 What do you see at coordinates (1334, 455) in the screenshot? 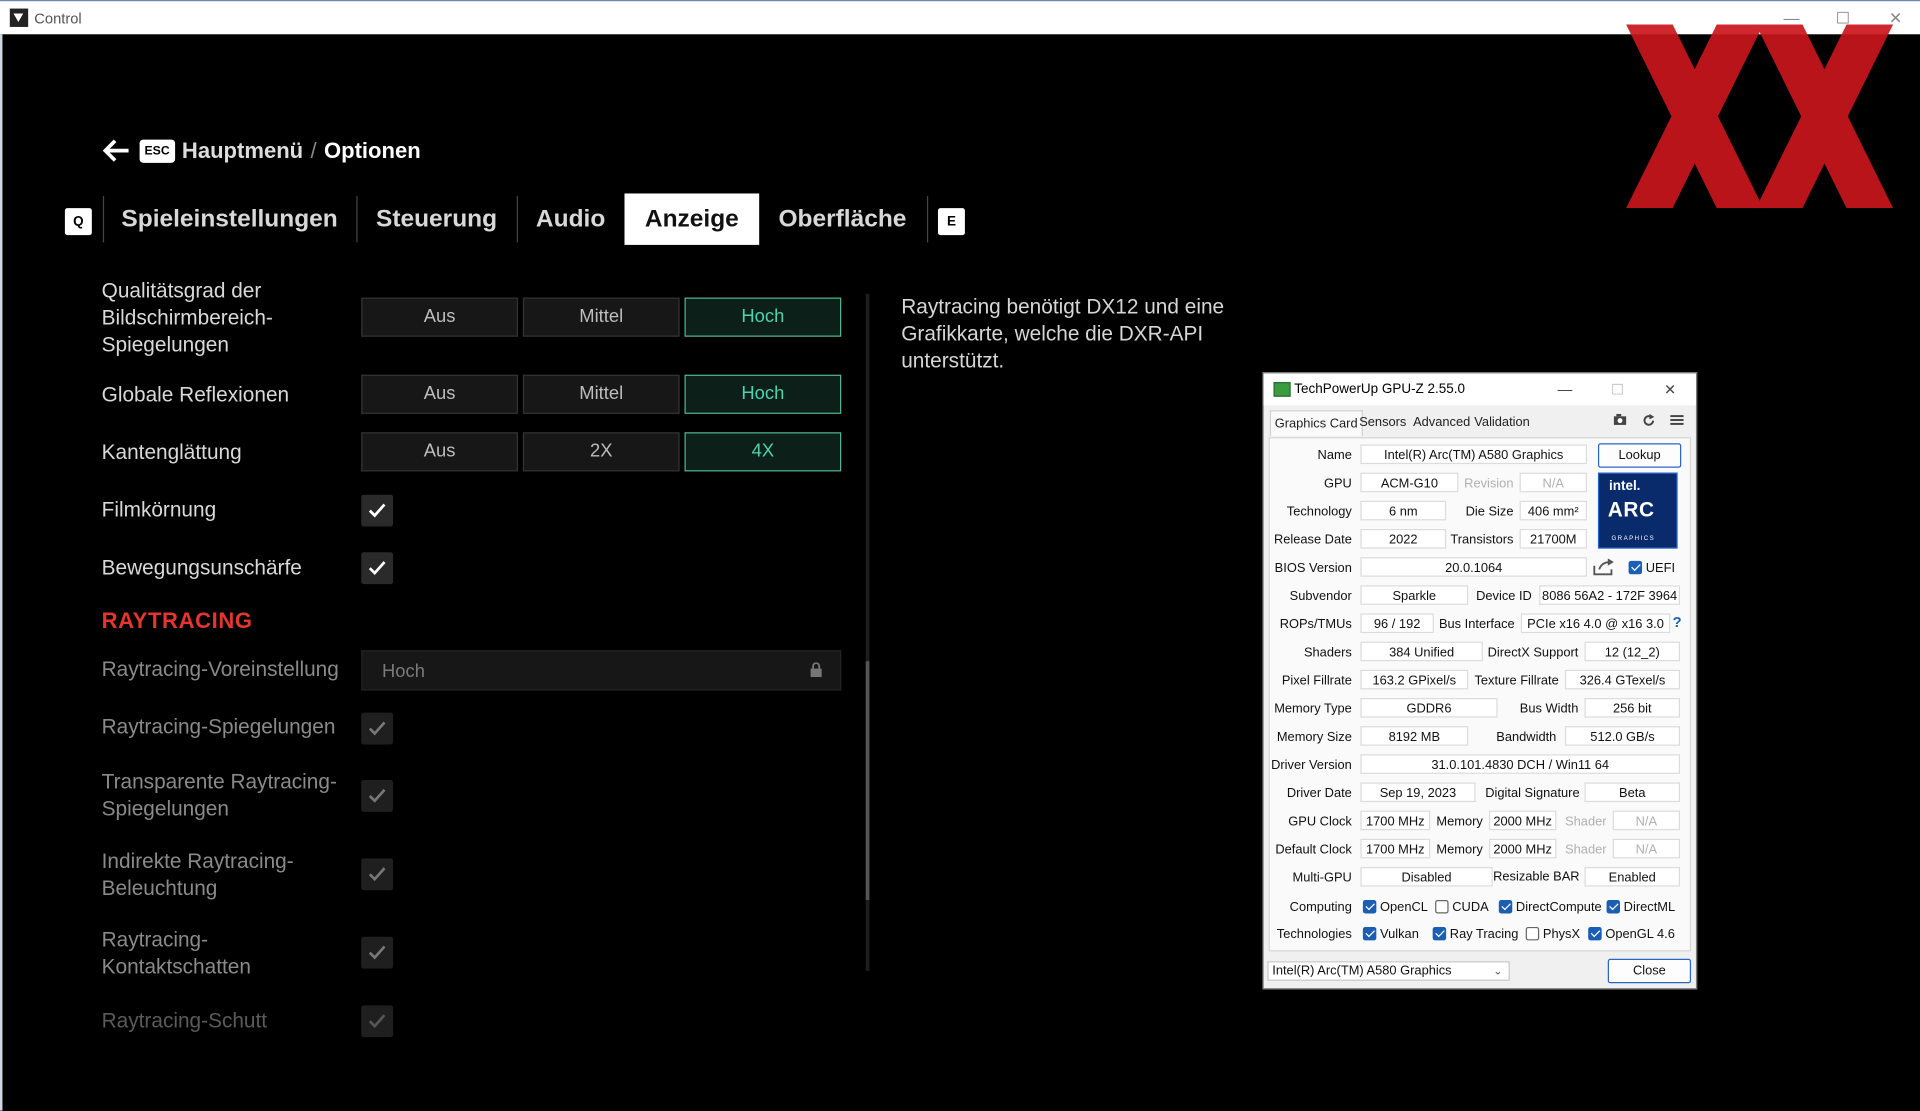
I see `label-name: Name` at bounding box center [1334, 455].